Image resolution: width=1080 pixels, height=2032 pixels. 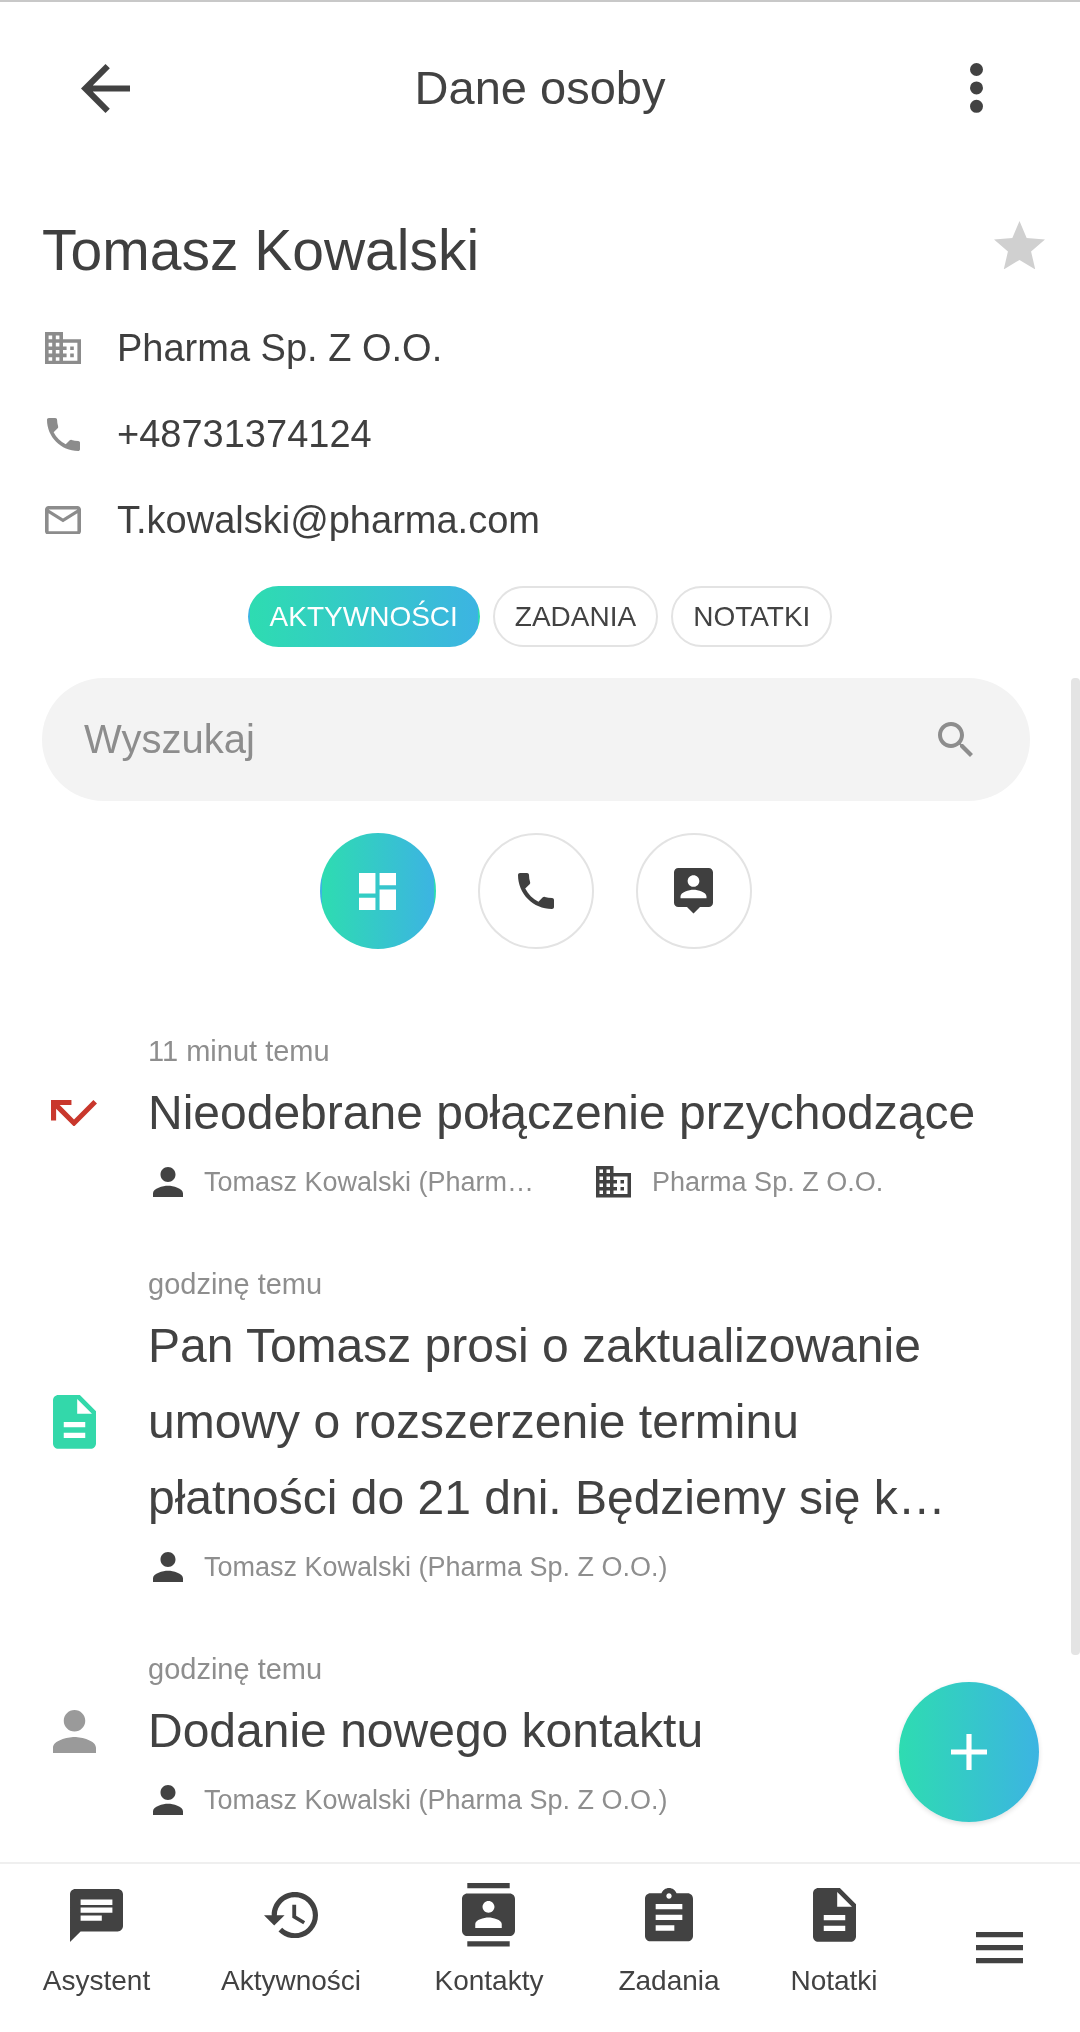 I want to click on nav-item: Kontakty, so click(x=489, y=1941).